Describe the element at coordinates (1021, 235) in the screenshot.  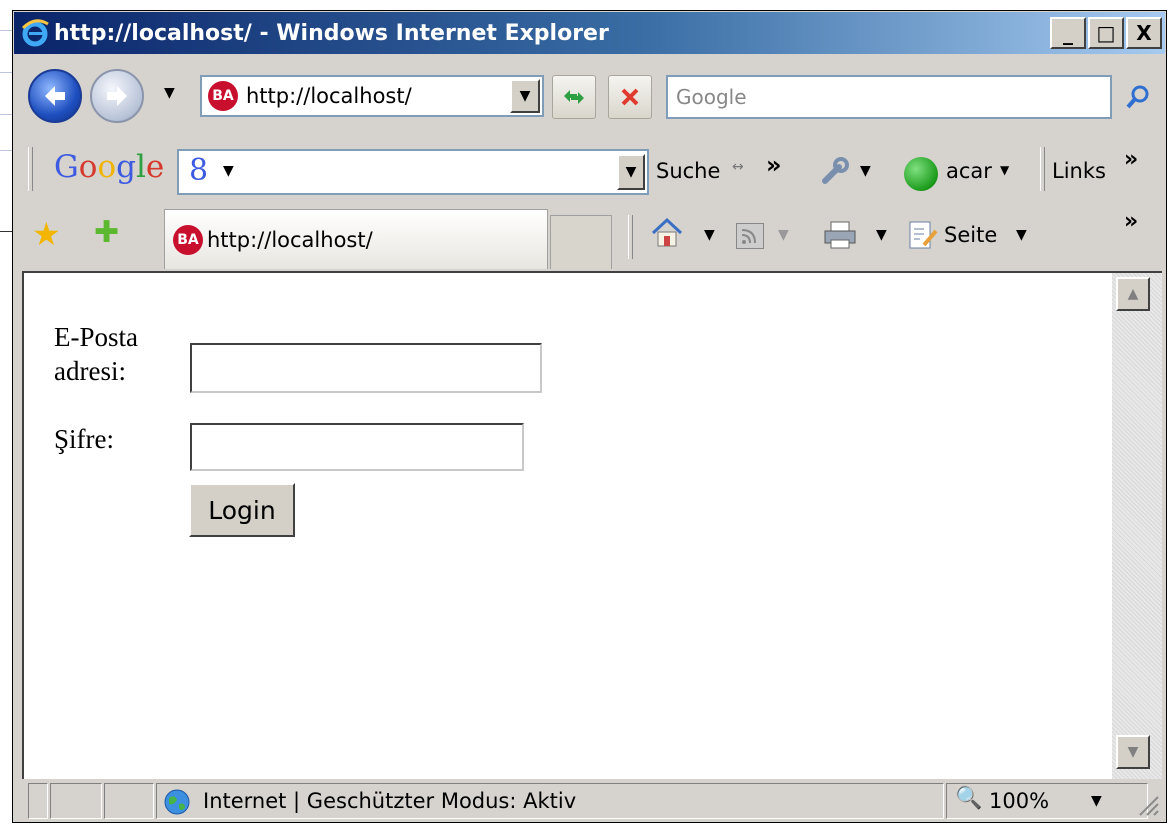
I see `page-dropdown-icon: ▼` at that location.